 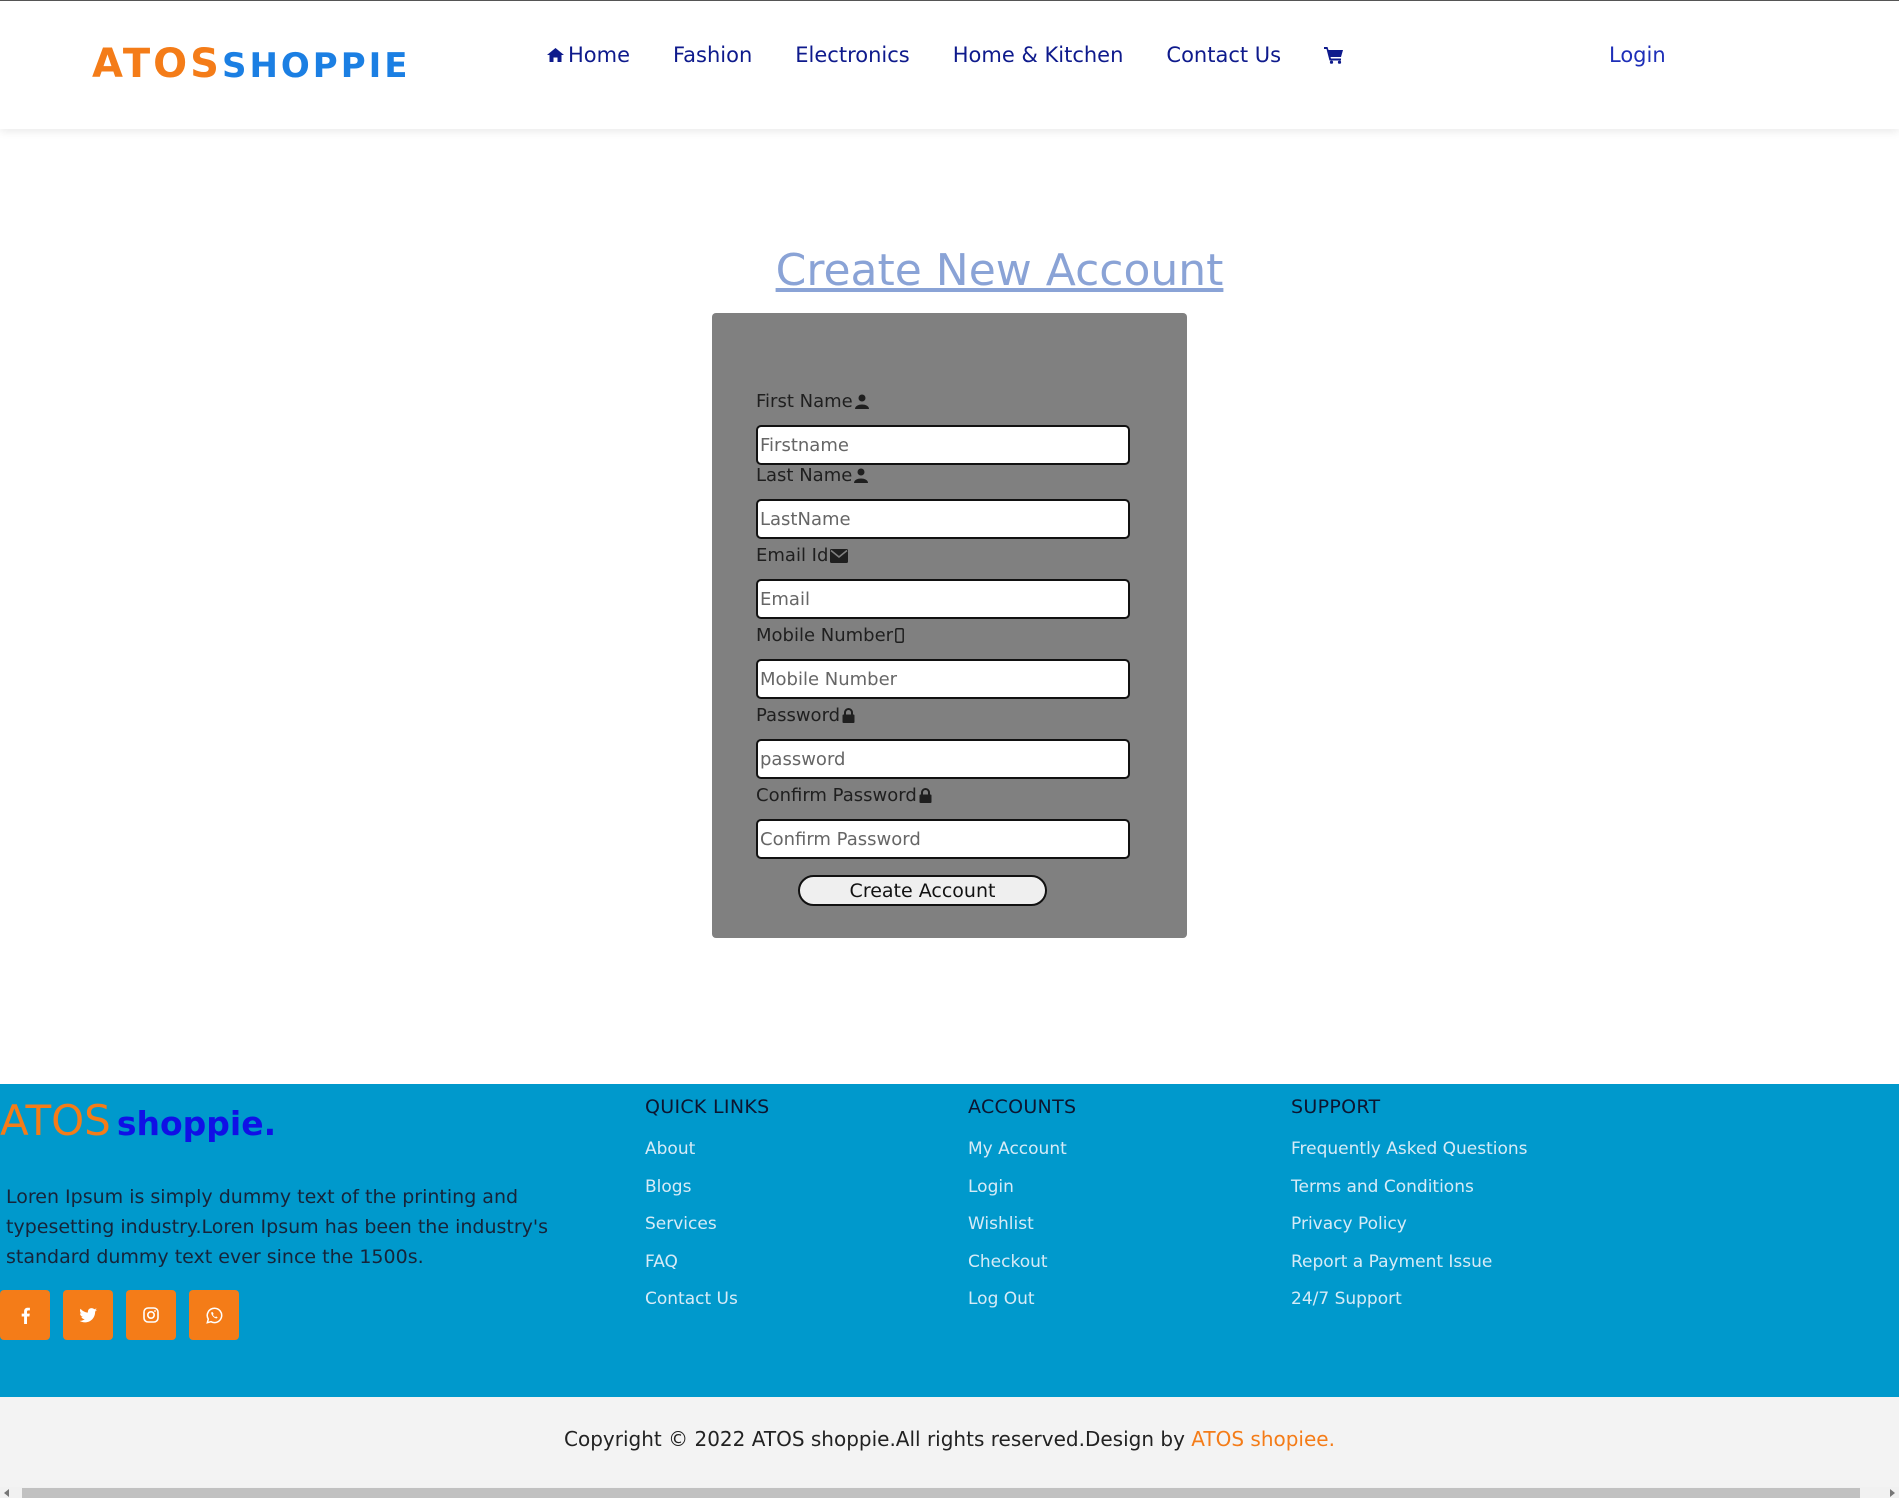 What do you see at coordinates (943, 445) in the screenshot?
I see `first-name-input` at bounding box center [943, 445].